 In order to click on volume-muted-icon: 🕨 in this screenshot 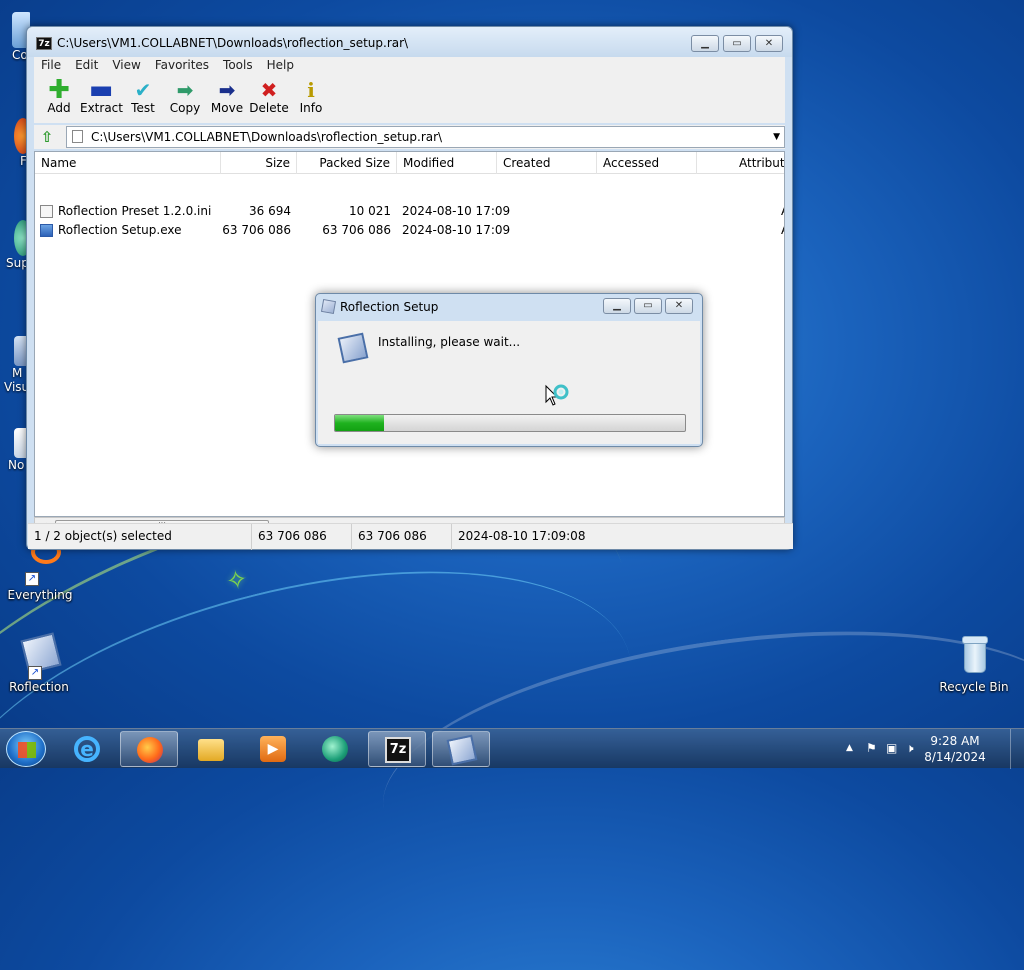, I will do `click(910, 748)`.